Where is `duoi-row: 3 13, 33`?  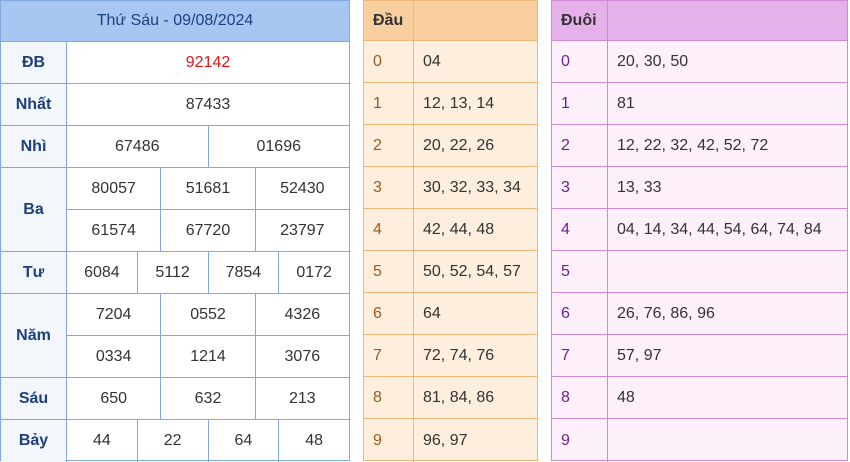
duoi-row: 3 13, 33 is located at coordinates (699, 188).